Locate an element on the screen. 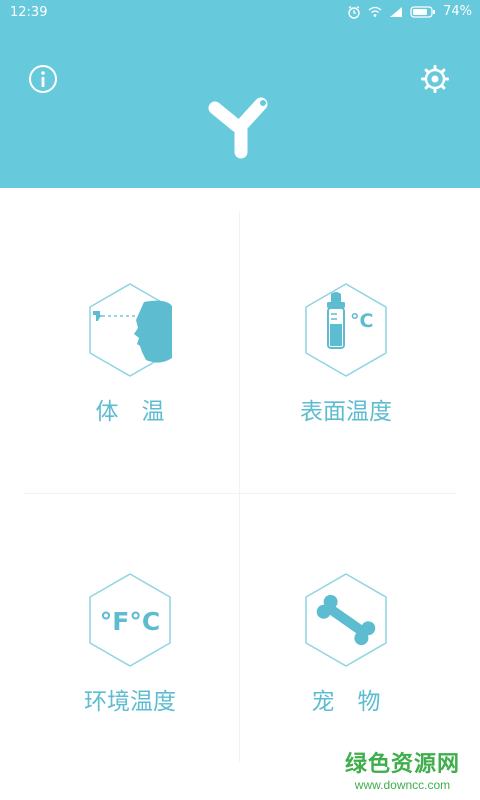  alarm-icon is located at coordinates (354, 12).